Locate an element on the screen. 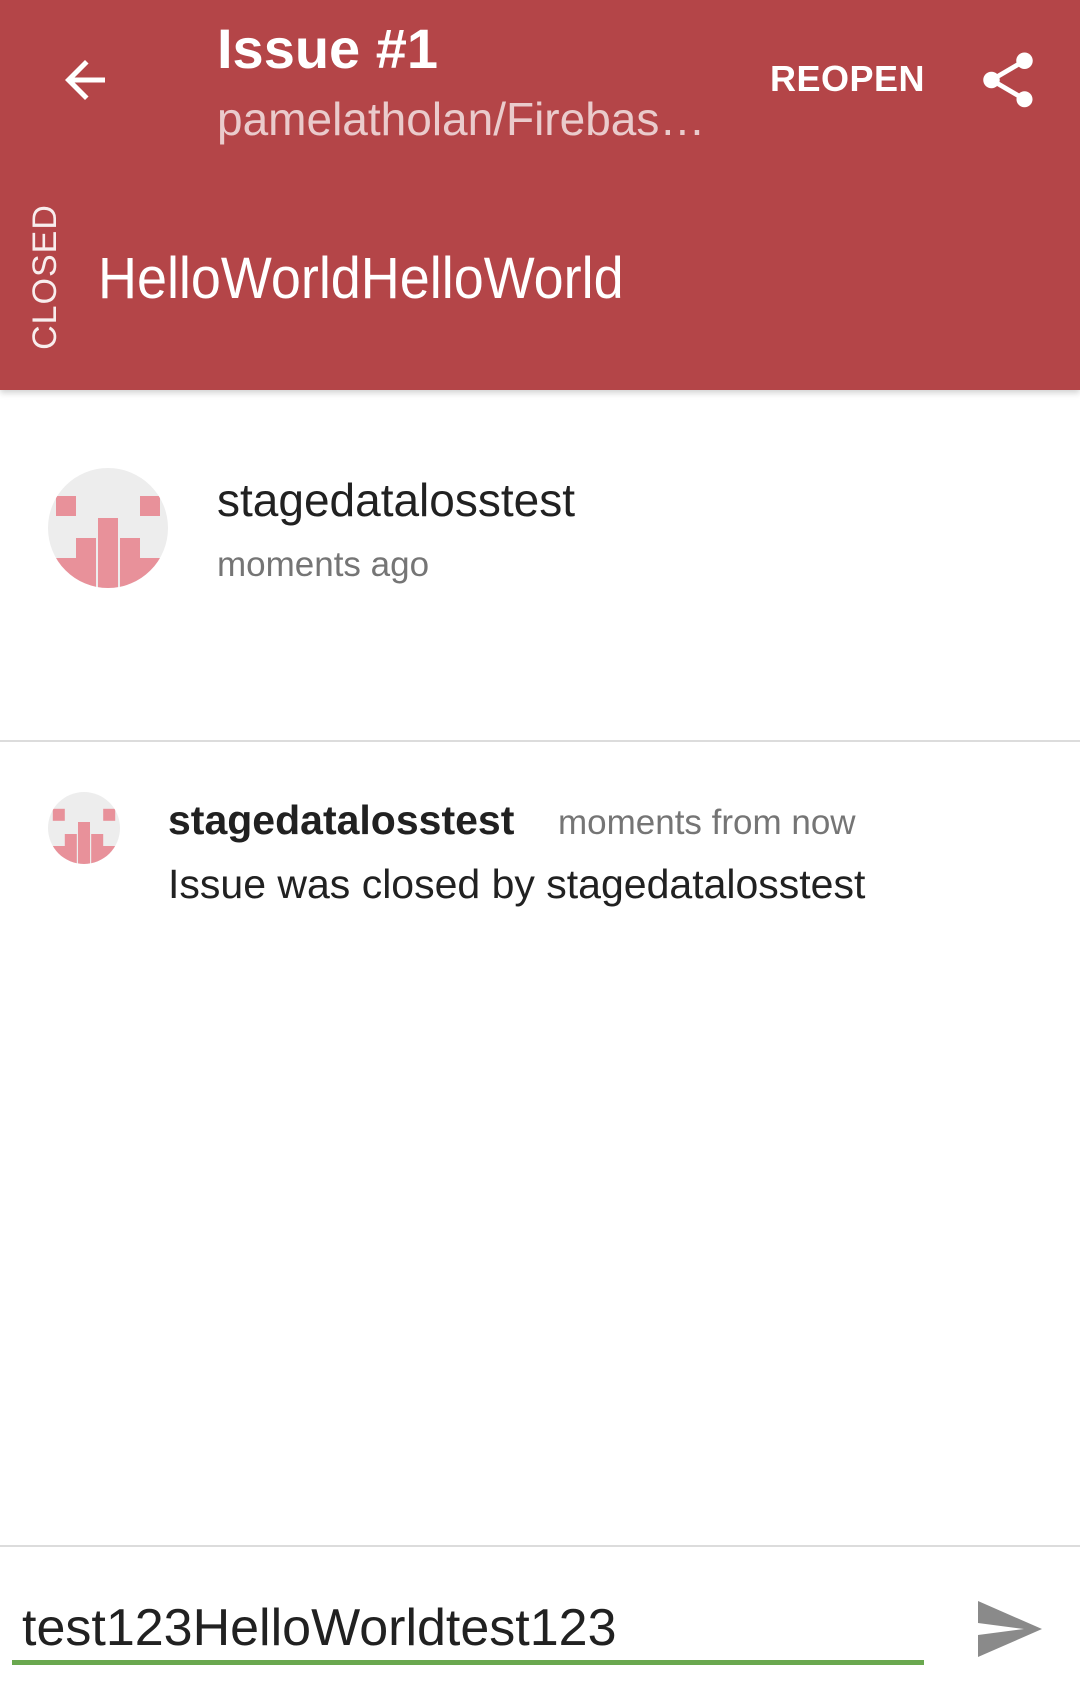  event-time: moments from now is located at coordinates (707, 822).